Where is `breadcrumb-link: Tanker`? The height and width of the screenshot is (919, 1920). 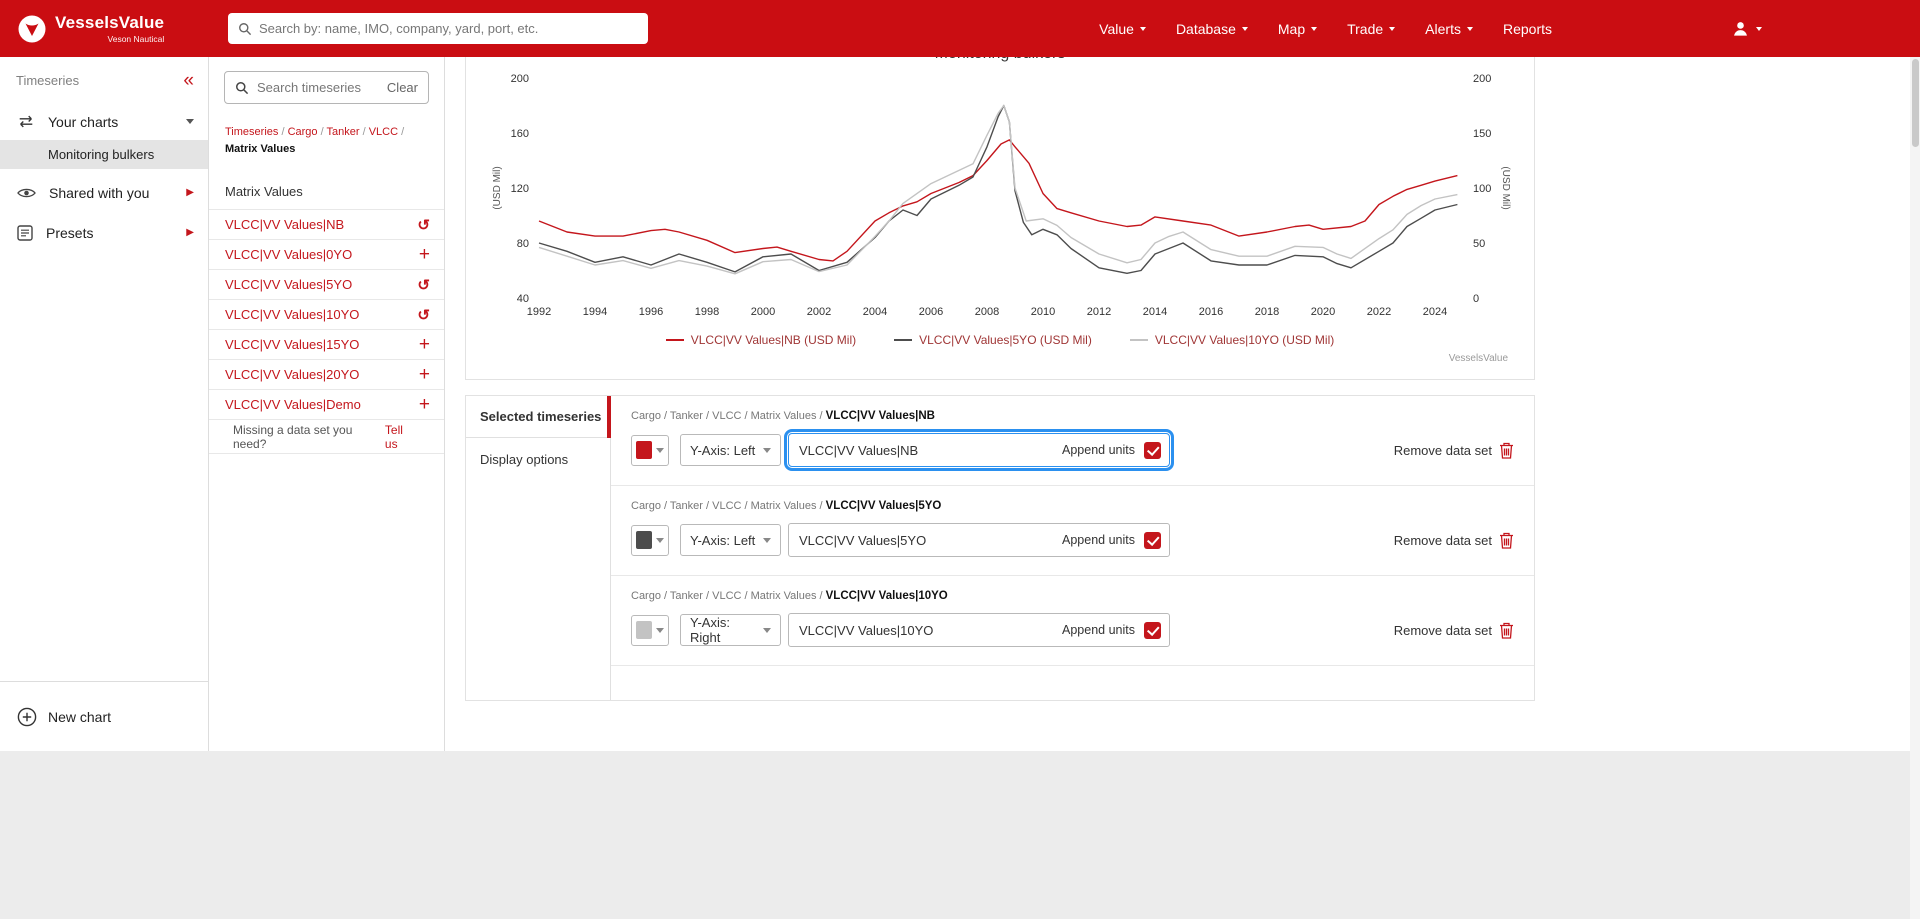
breadcrumb-link: Tanker is located at coordinates (343, 132).